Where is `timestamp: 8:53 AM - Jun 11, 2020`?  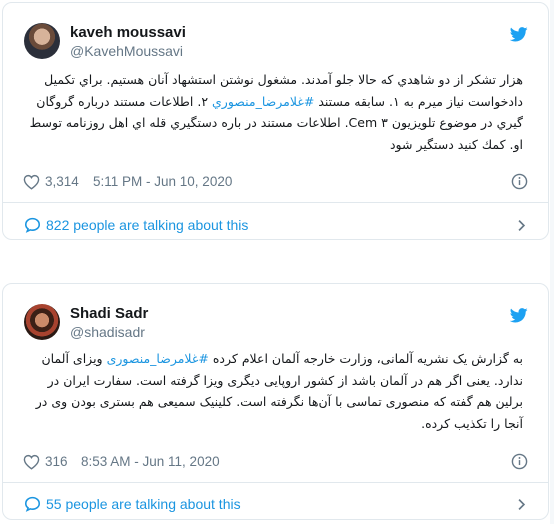 timestamp: 8:53 AM - Jun 11, 2020 is located at coordinates (150, 461).